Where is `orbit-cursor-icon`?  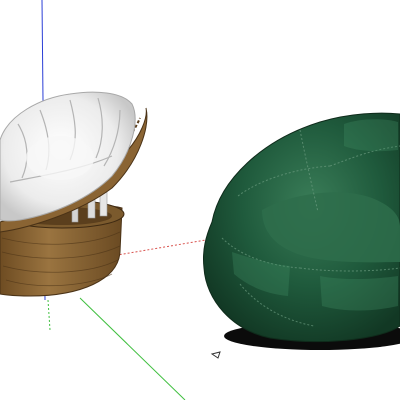
orbit-cursor-icon is located at coordinates (215, 355).